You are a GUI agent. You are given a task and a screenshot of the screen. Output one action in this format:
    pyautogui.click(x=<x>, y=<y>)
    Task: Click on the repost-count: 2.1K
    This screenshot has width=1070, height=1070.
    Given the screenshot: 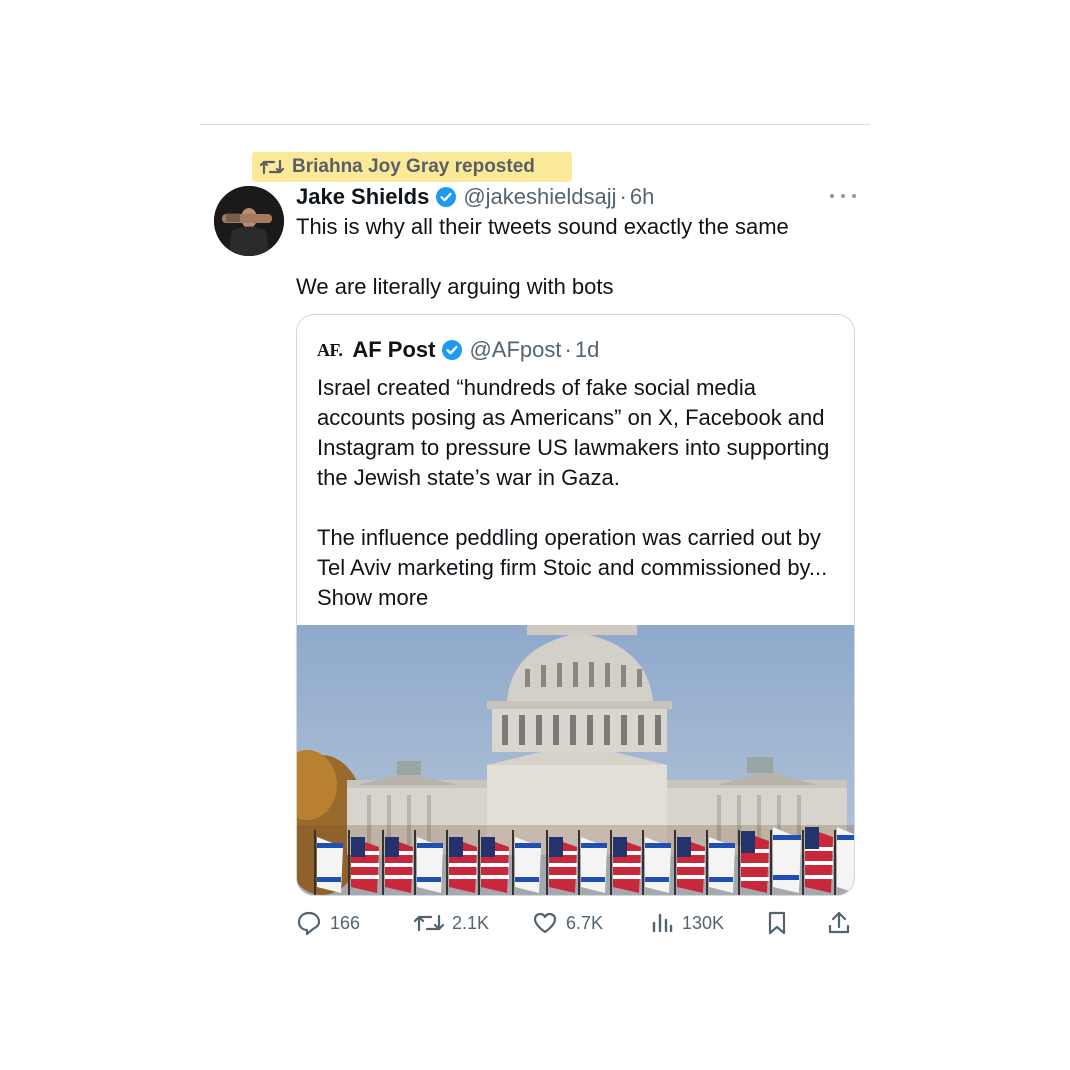 What is the action you would take?
    pyautogui.click(x=471, y=922)
    